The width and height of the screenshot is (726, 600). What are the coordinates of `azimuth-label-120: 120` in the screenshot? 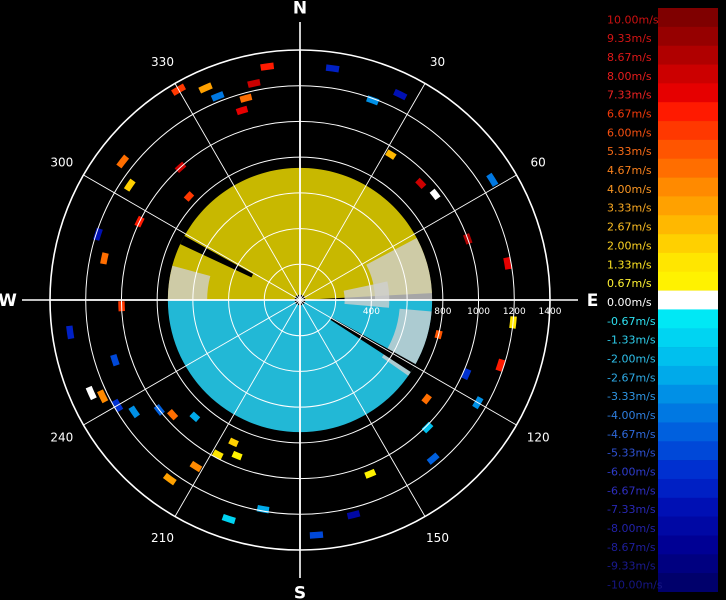 It's located at (538, 438).